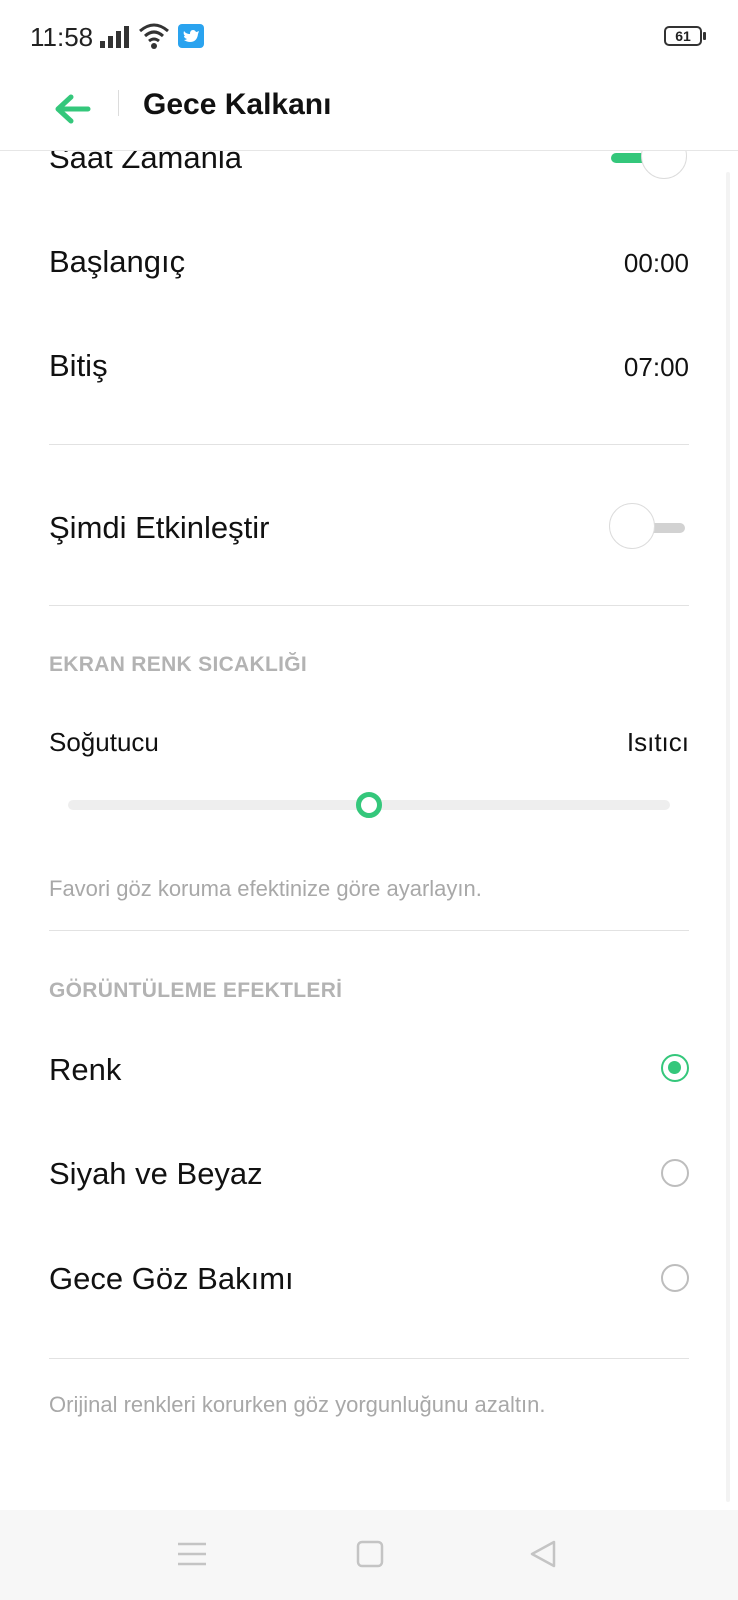  I want to click on schedule-toggle, so click(649, 166).